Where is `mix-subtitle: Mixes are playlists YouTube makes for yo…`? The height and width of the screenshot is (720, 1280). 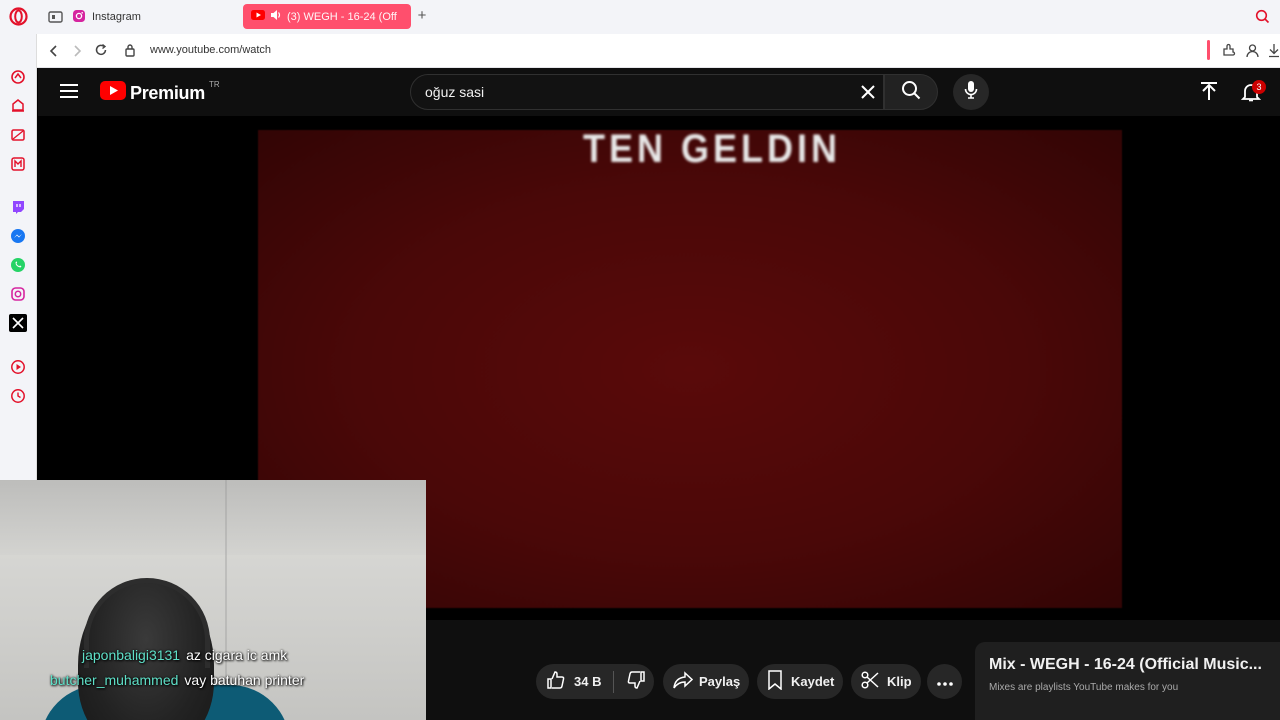
mix-subtitle: Mixes are playlists YouTube makes for yo… is located at coordinates (1084, 687).